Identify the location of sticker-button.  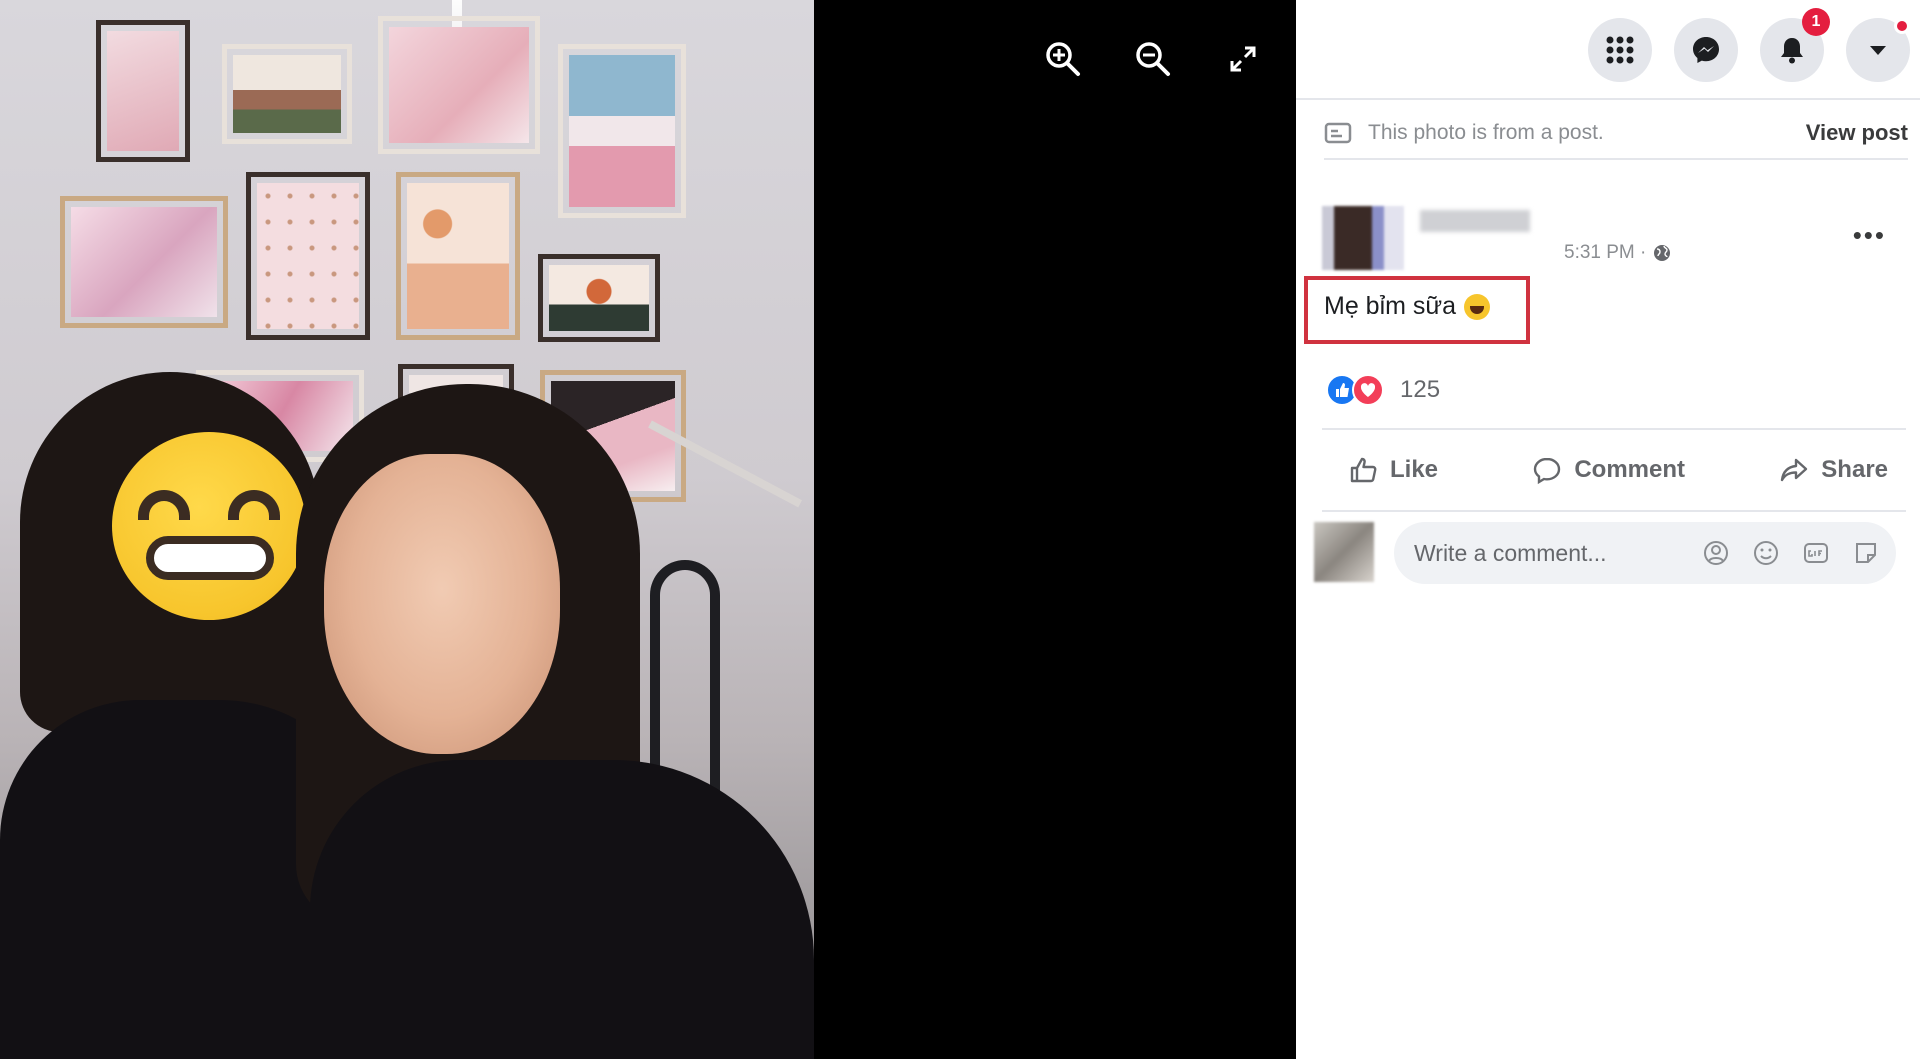
(1866, 553).